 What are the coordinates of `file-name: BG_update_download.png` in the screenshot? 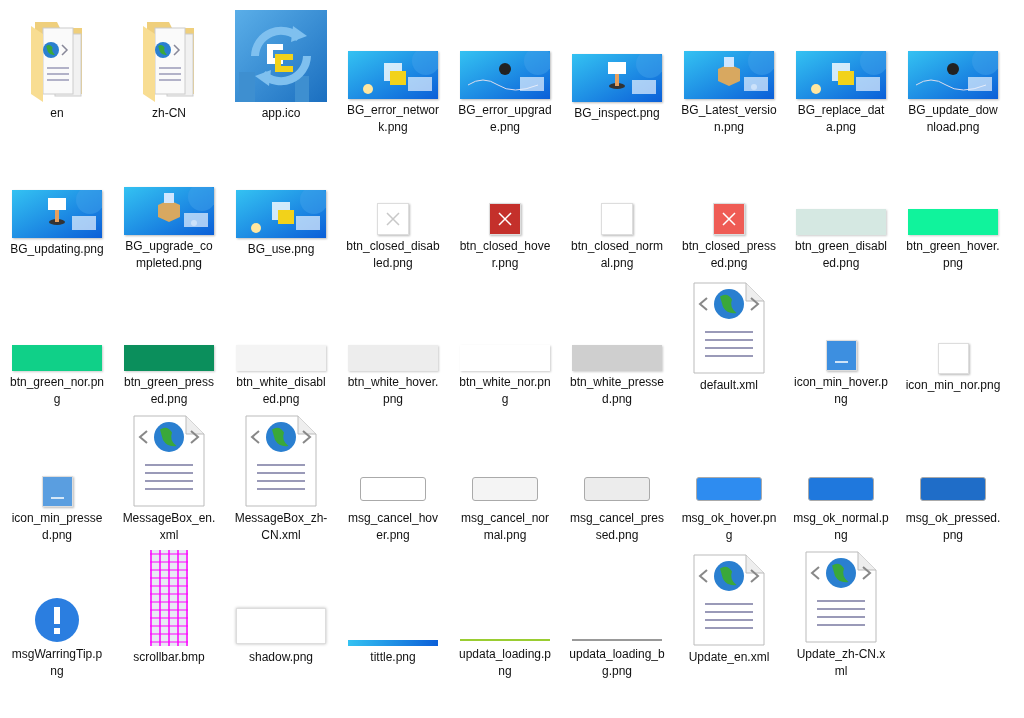 It's located at (953, 119).